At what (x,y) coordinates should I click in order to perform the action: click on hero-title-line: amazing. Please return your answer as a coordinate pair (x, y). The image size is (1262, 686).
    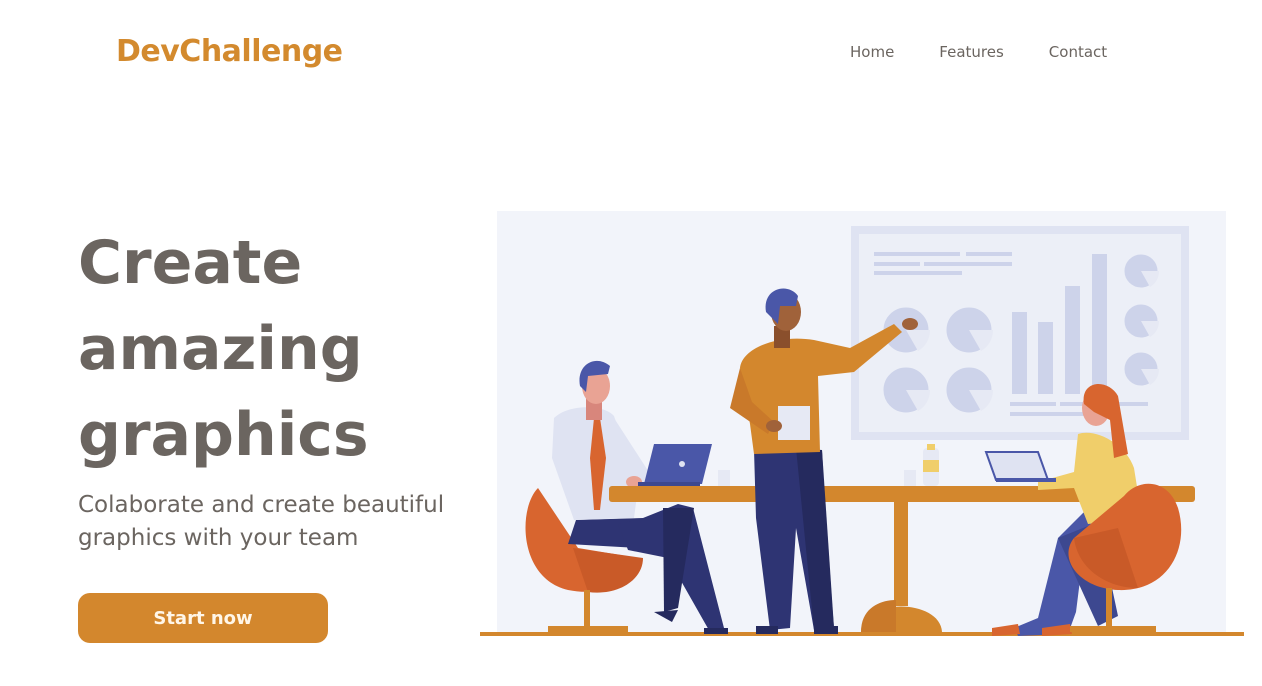
    Looking at the image, I should click on (220, 349).